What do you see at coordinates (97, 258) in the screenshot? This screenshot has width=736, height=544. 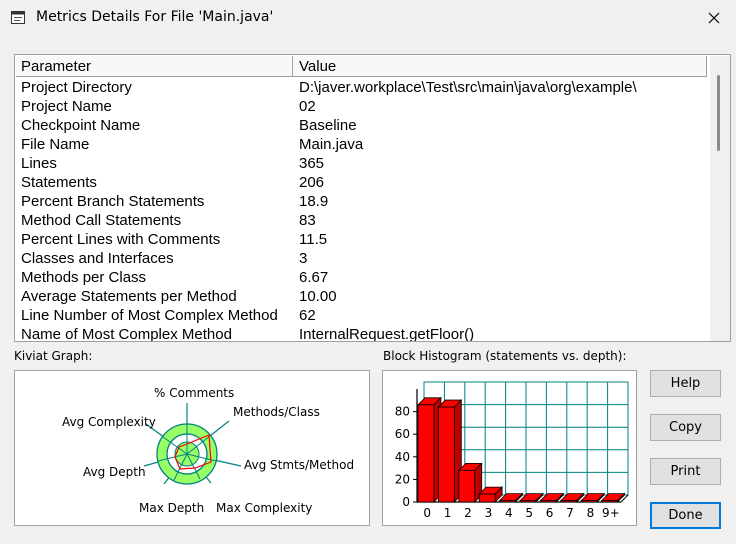 I see `parameter-cell: Classes and Interfaces` at bounding box center [97, 258].